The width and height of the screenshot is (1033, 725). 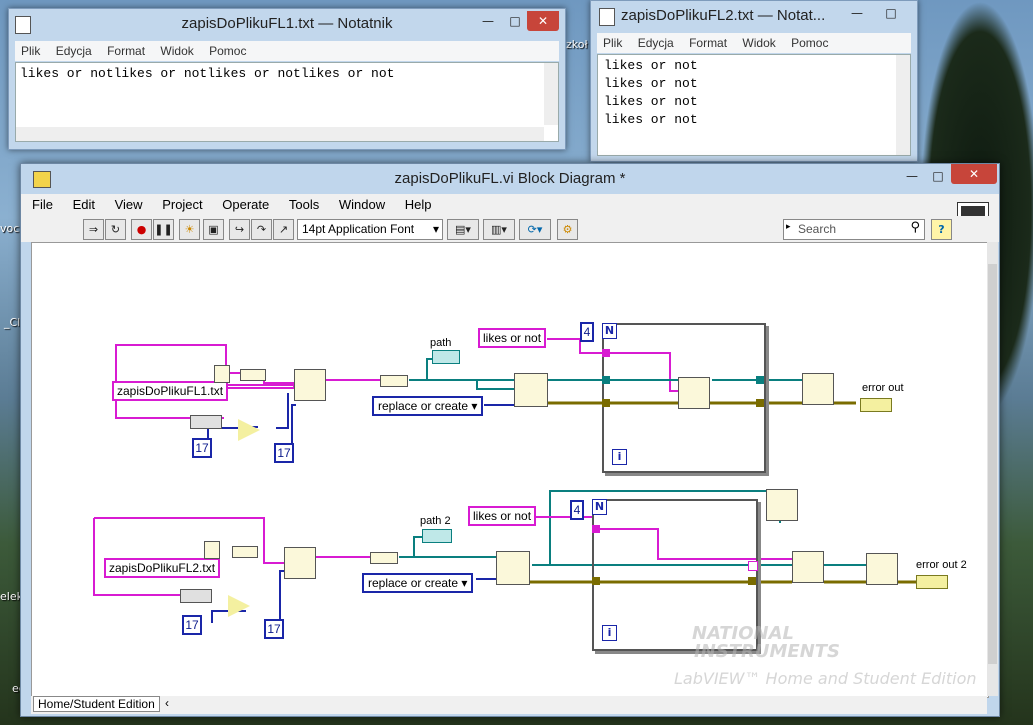 I want to click on desktop-icon-label: _Cl, so click(x=12, y=322).